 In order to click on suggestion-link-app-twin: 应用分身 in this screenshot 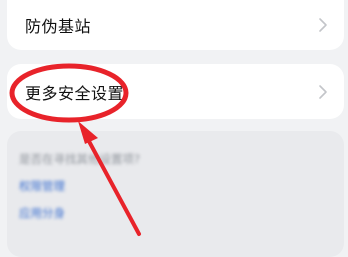, I will do `click(181, 213)`.